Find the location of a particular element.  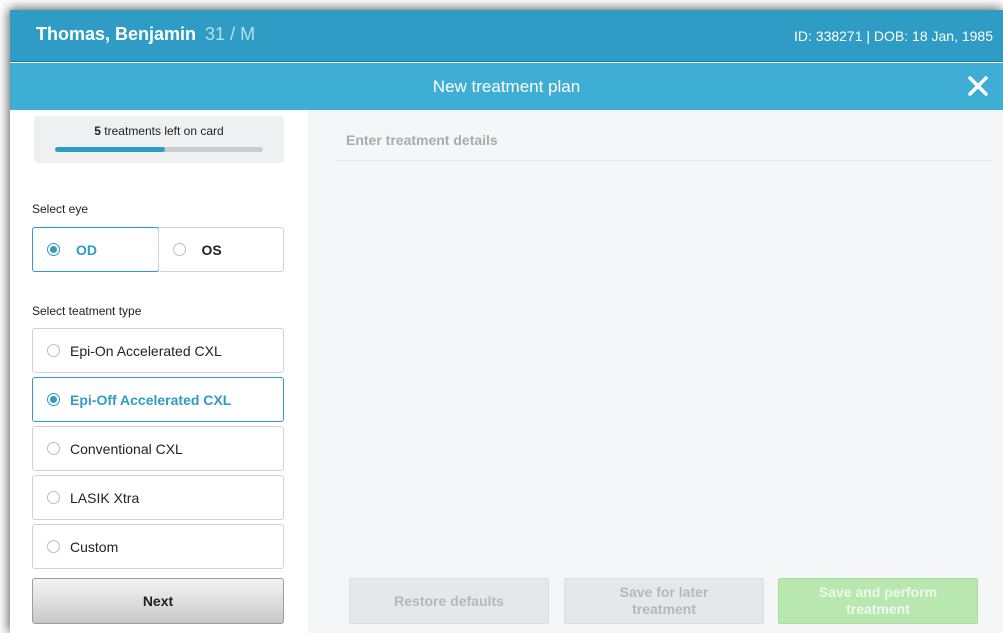

treatment-details-heading: Enter treatment details is located at coordinates (422, 140).